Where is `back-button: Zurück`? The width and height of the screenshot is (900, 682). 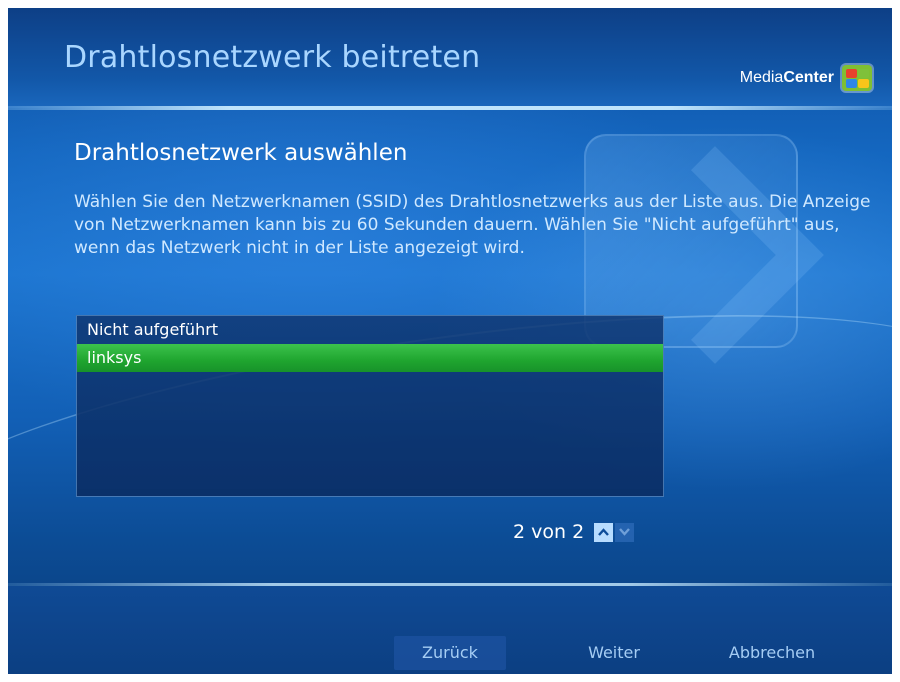 back-button: Zurück is located at coordinates (450, 653).